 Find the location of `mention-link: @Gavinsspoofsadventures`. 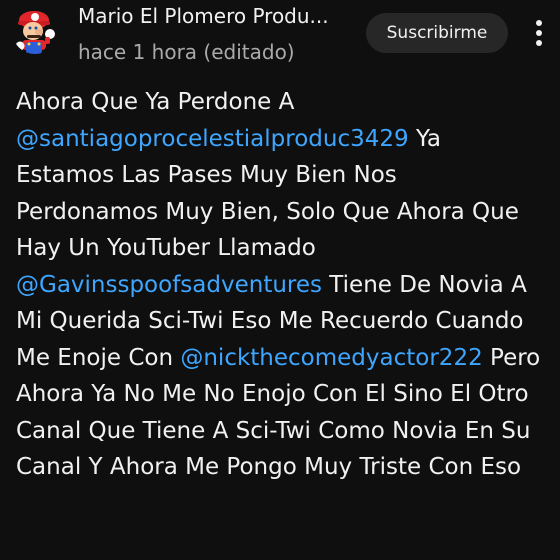

mention-link: @Gavinsspoofsadventures is located at coordinates (169, 285).